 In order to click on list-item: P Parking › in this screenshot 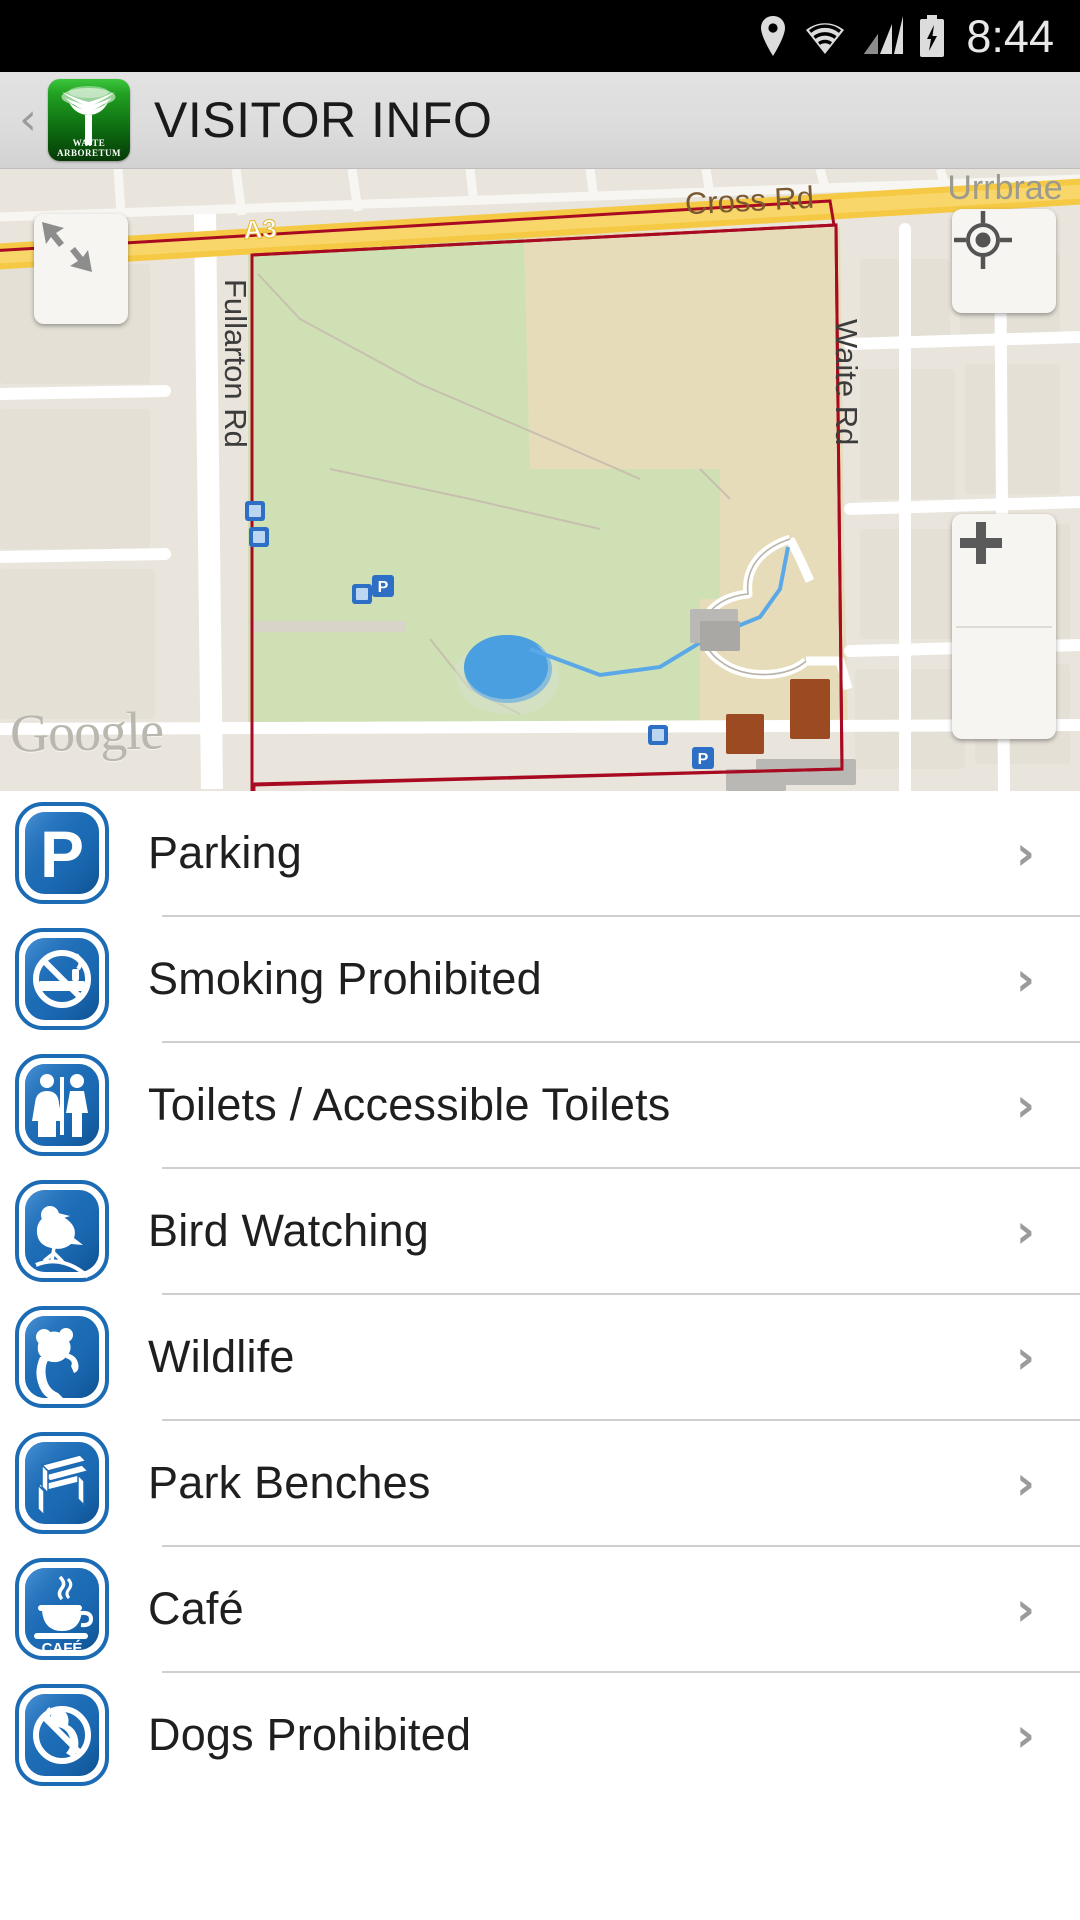, I will do `click(540, 853)`.